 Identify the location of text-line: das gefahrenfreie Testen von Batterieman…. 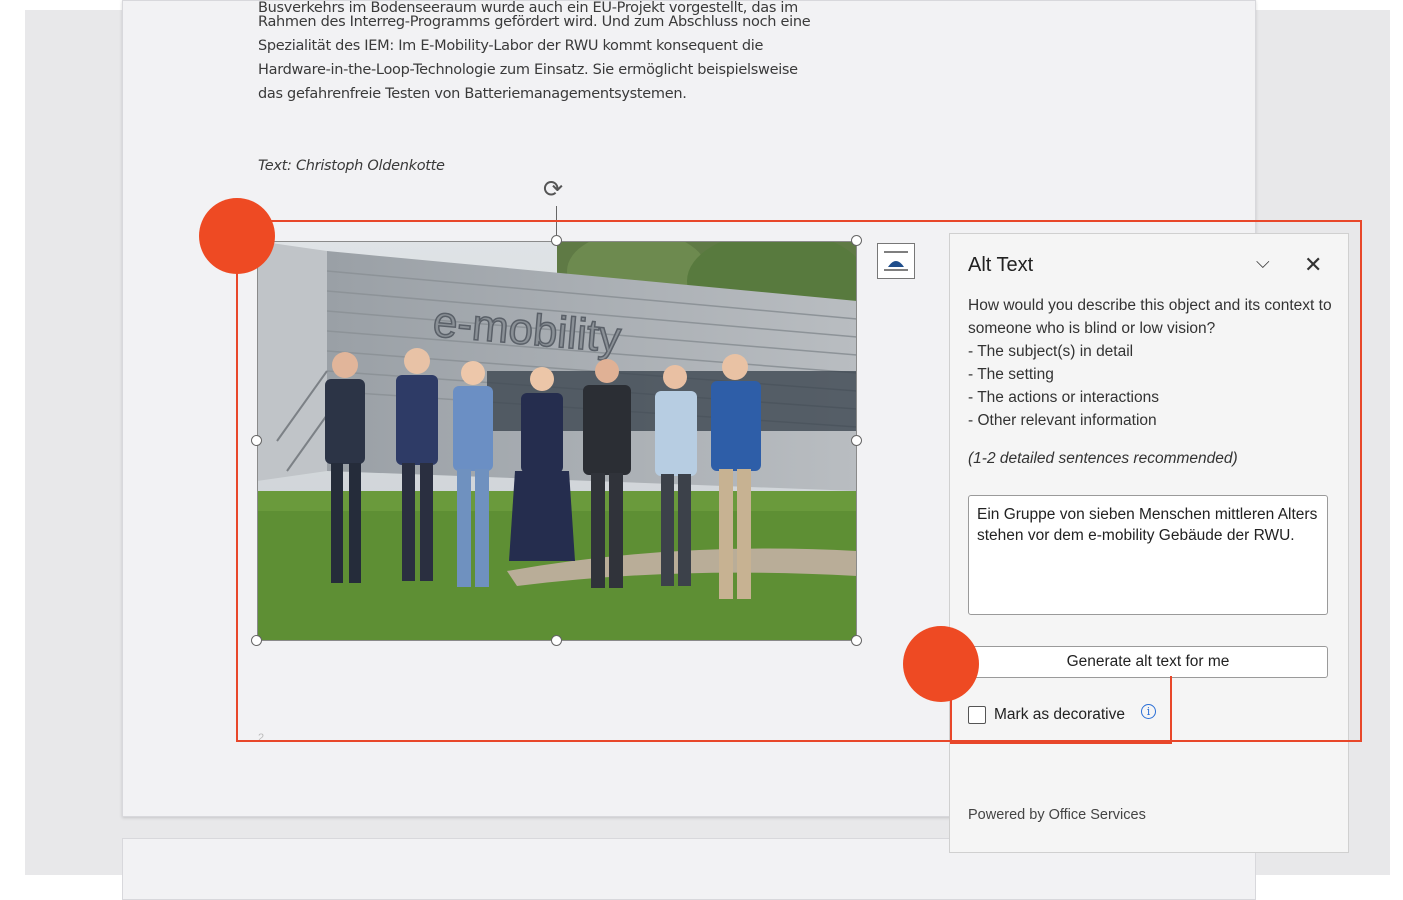
(472, 94).